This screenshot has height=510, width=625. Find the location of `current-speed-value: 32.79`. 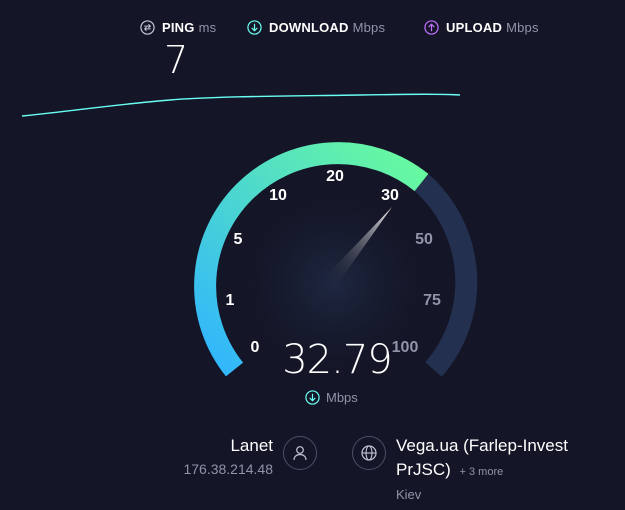

current-speed-value: 32.79 is located at coordinates (337, 360).